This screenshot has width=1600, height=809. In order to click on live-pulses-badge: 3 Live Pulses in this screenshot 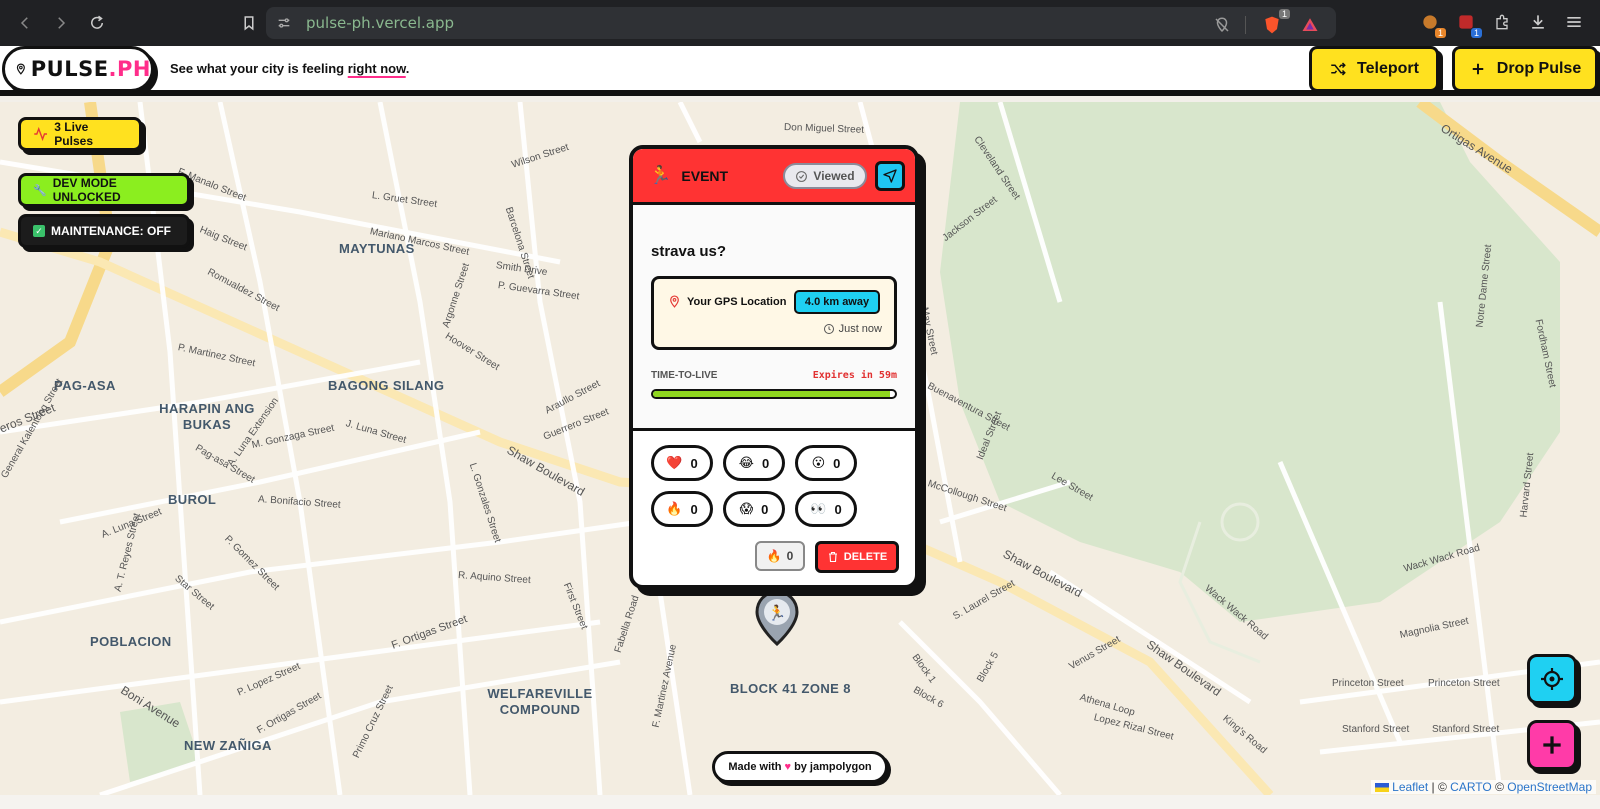, I will do `click(80, 134)`.